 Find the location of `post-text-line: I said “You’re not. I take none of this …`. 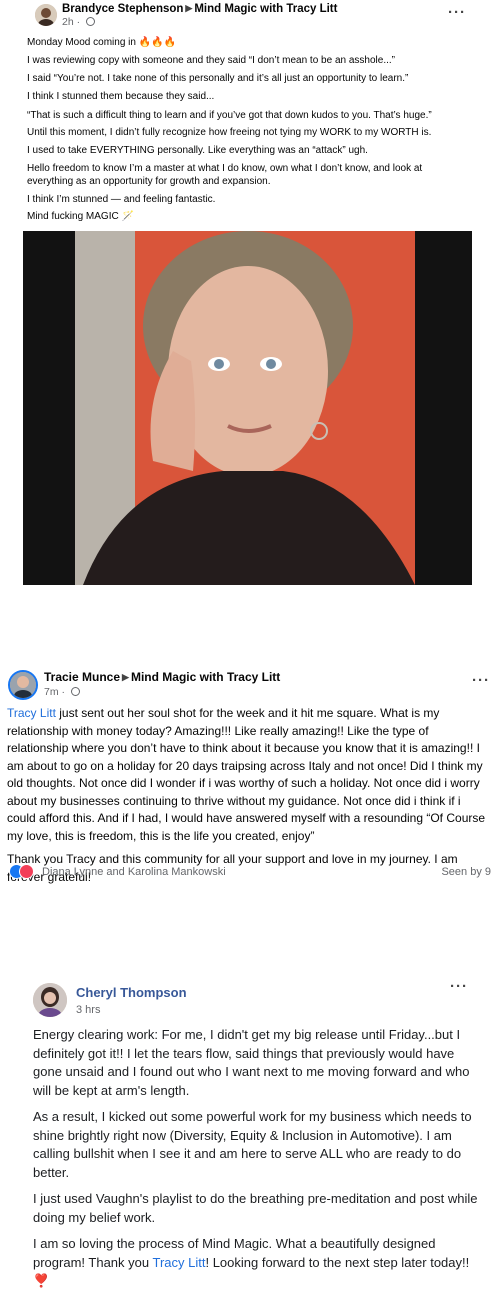

post-text-line: I said “You’re not. I take none of this … is located at coordinates (218, 78).